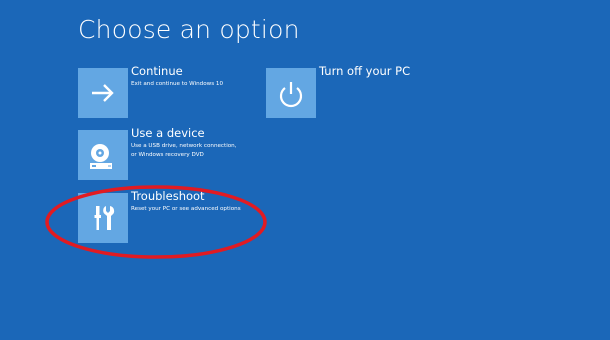 This screenshot has height=340, width=610. I want to click on arrow-right-icon, so click(103, 93).